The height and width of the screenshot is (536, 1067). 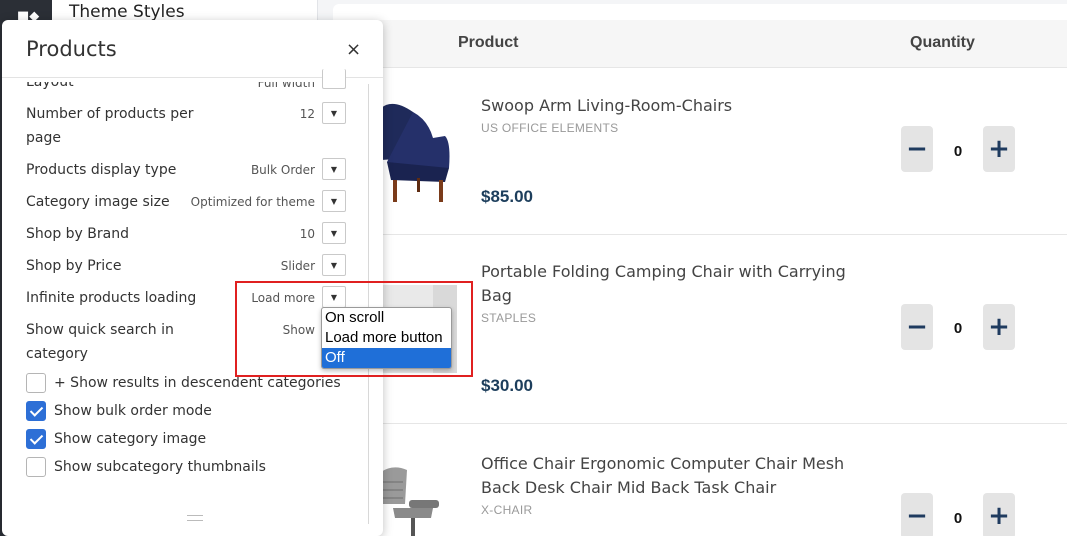 I want to click on setting-value-display-type: Bulk Order, so click(x=282, y=170).